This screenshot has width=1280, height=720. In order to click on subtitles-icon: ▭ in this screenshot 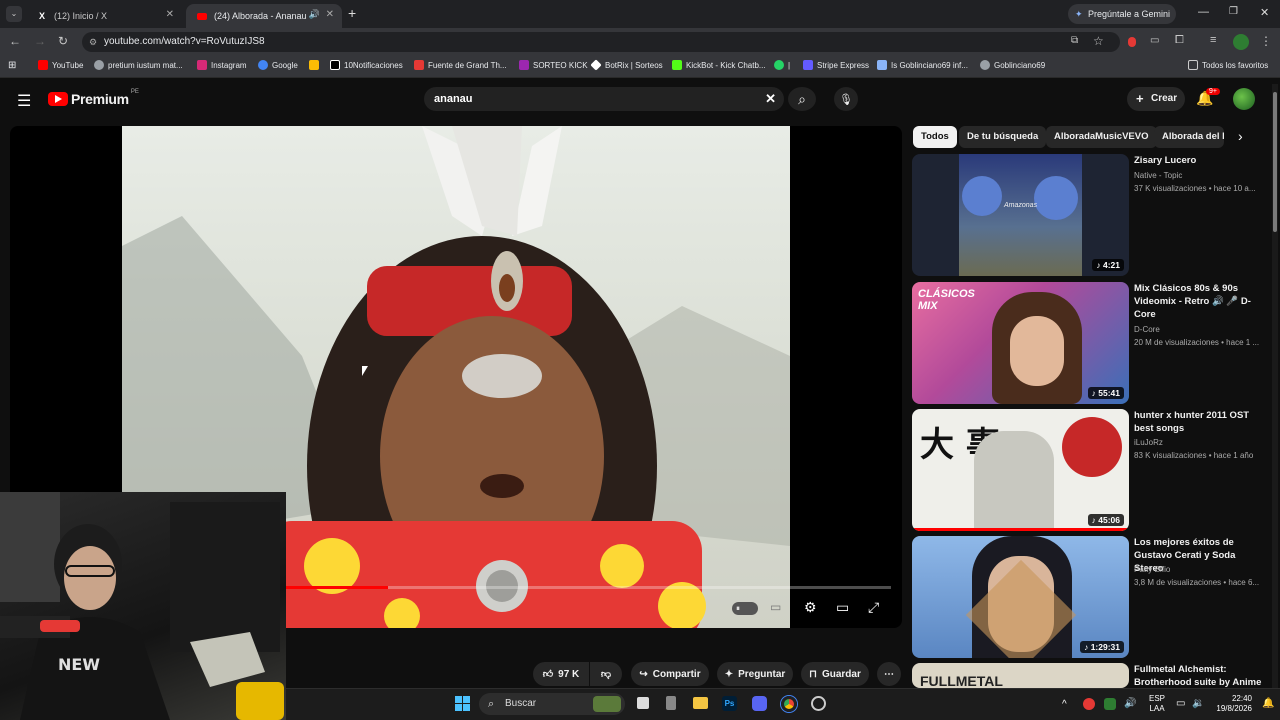, I will do `click(775, 607)`.